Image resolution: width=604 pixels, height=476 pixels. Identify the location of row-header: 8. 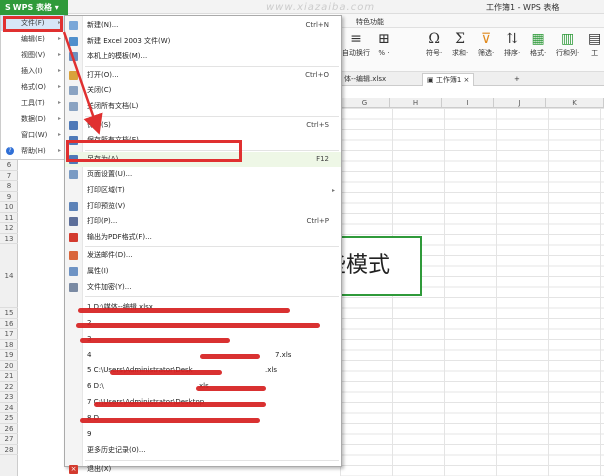
(9, 186).